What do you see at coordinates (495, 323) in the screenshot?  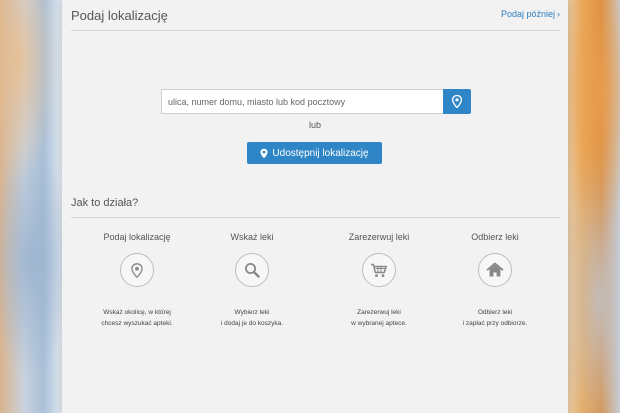 I see `step-description-line: i zapłać przy odbiorze.` at bounding box center [495, 323].